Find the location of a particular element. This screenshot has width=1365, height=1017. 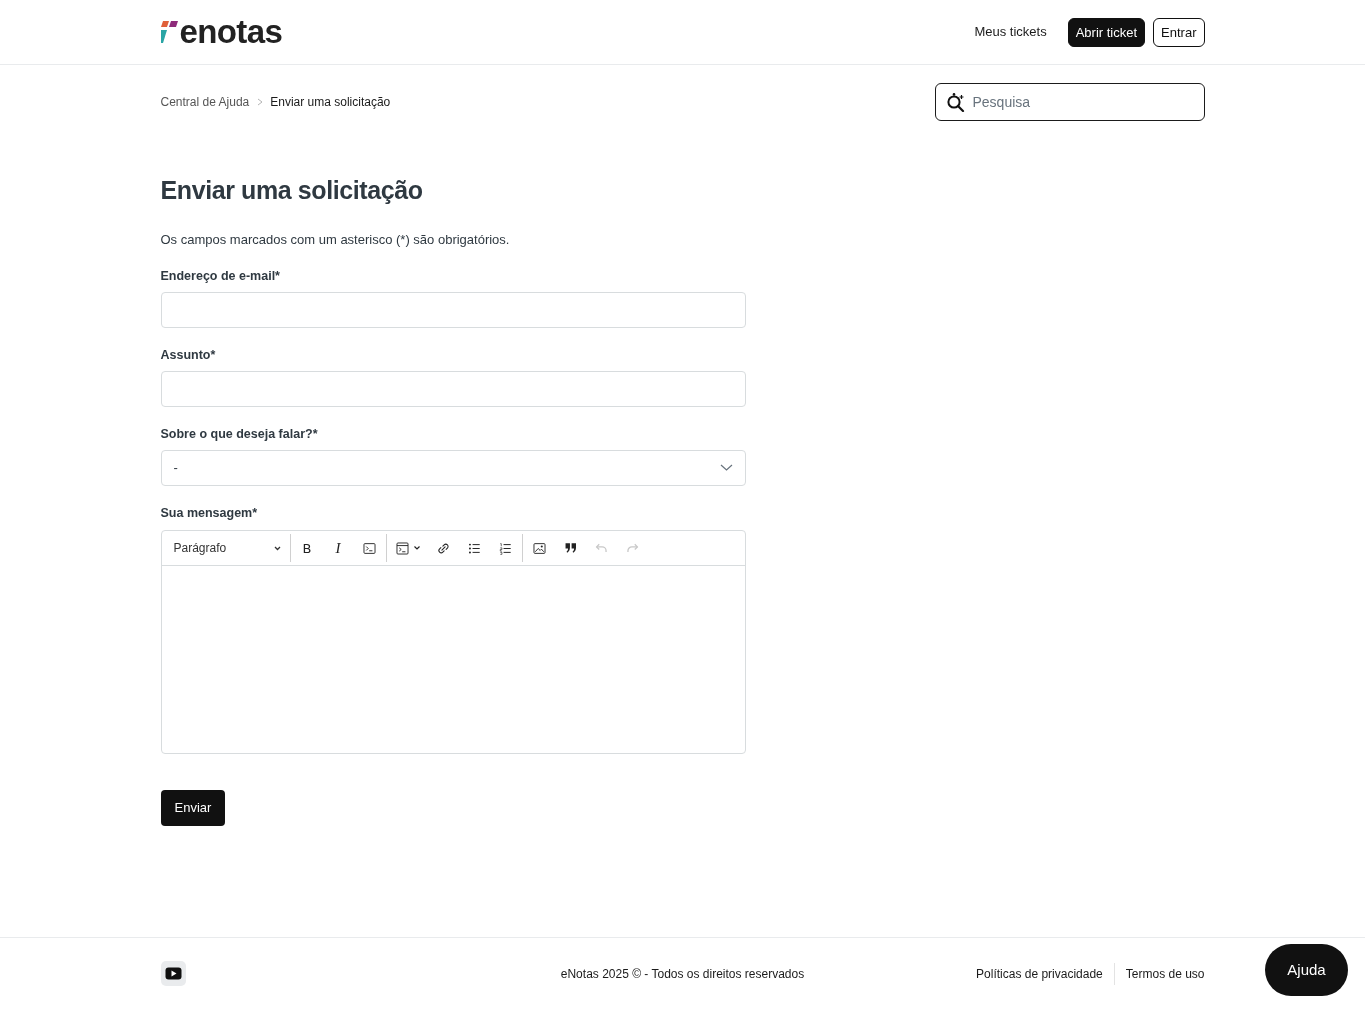

sign-in-button: Entrar is located at coordinates (1179, 32).